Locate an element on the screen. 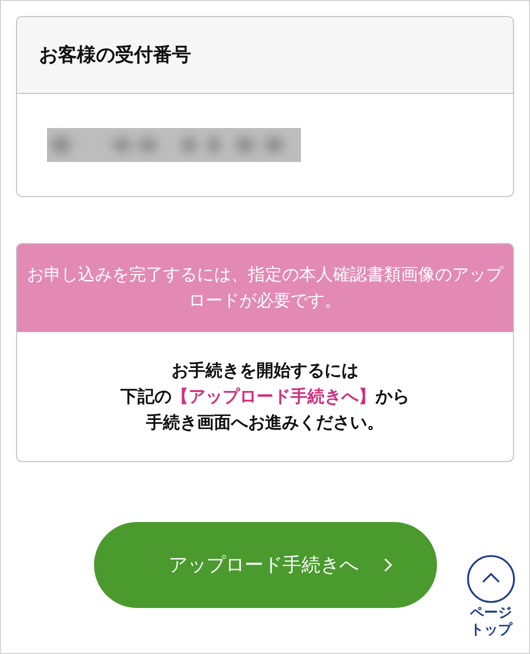  page-top-link: ページトップ is located at coordinates (491, 596).